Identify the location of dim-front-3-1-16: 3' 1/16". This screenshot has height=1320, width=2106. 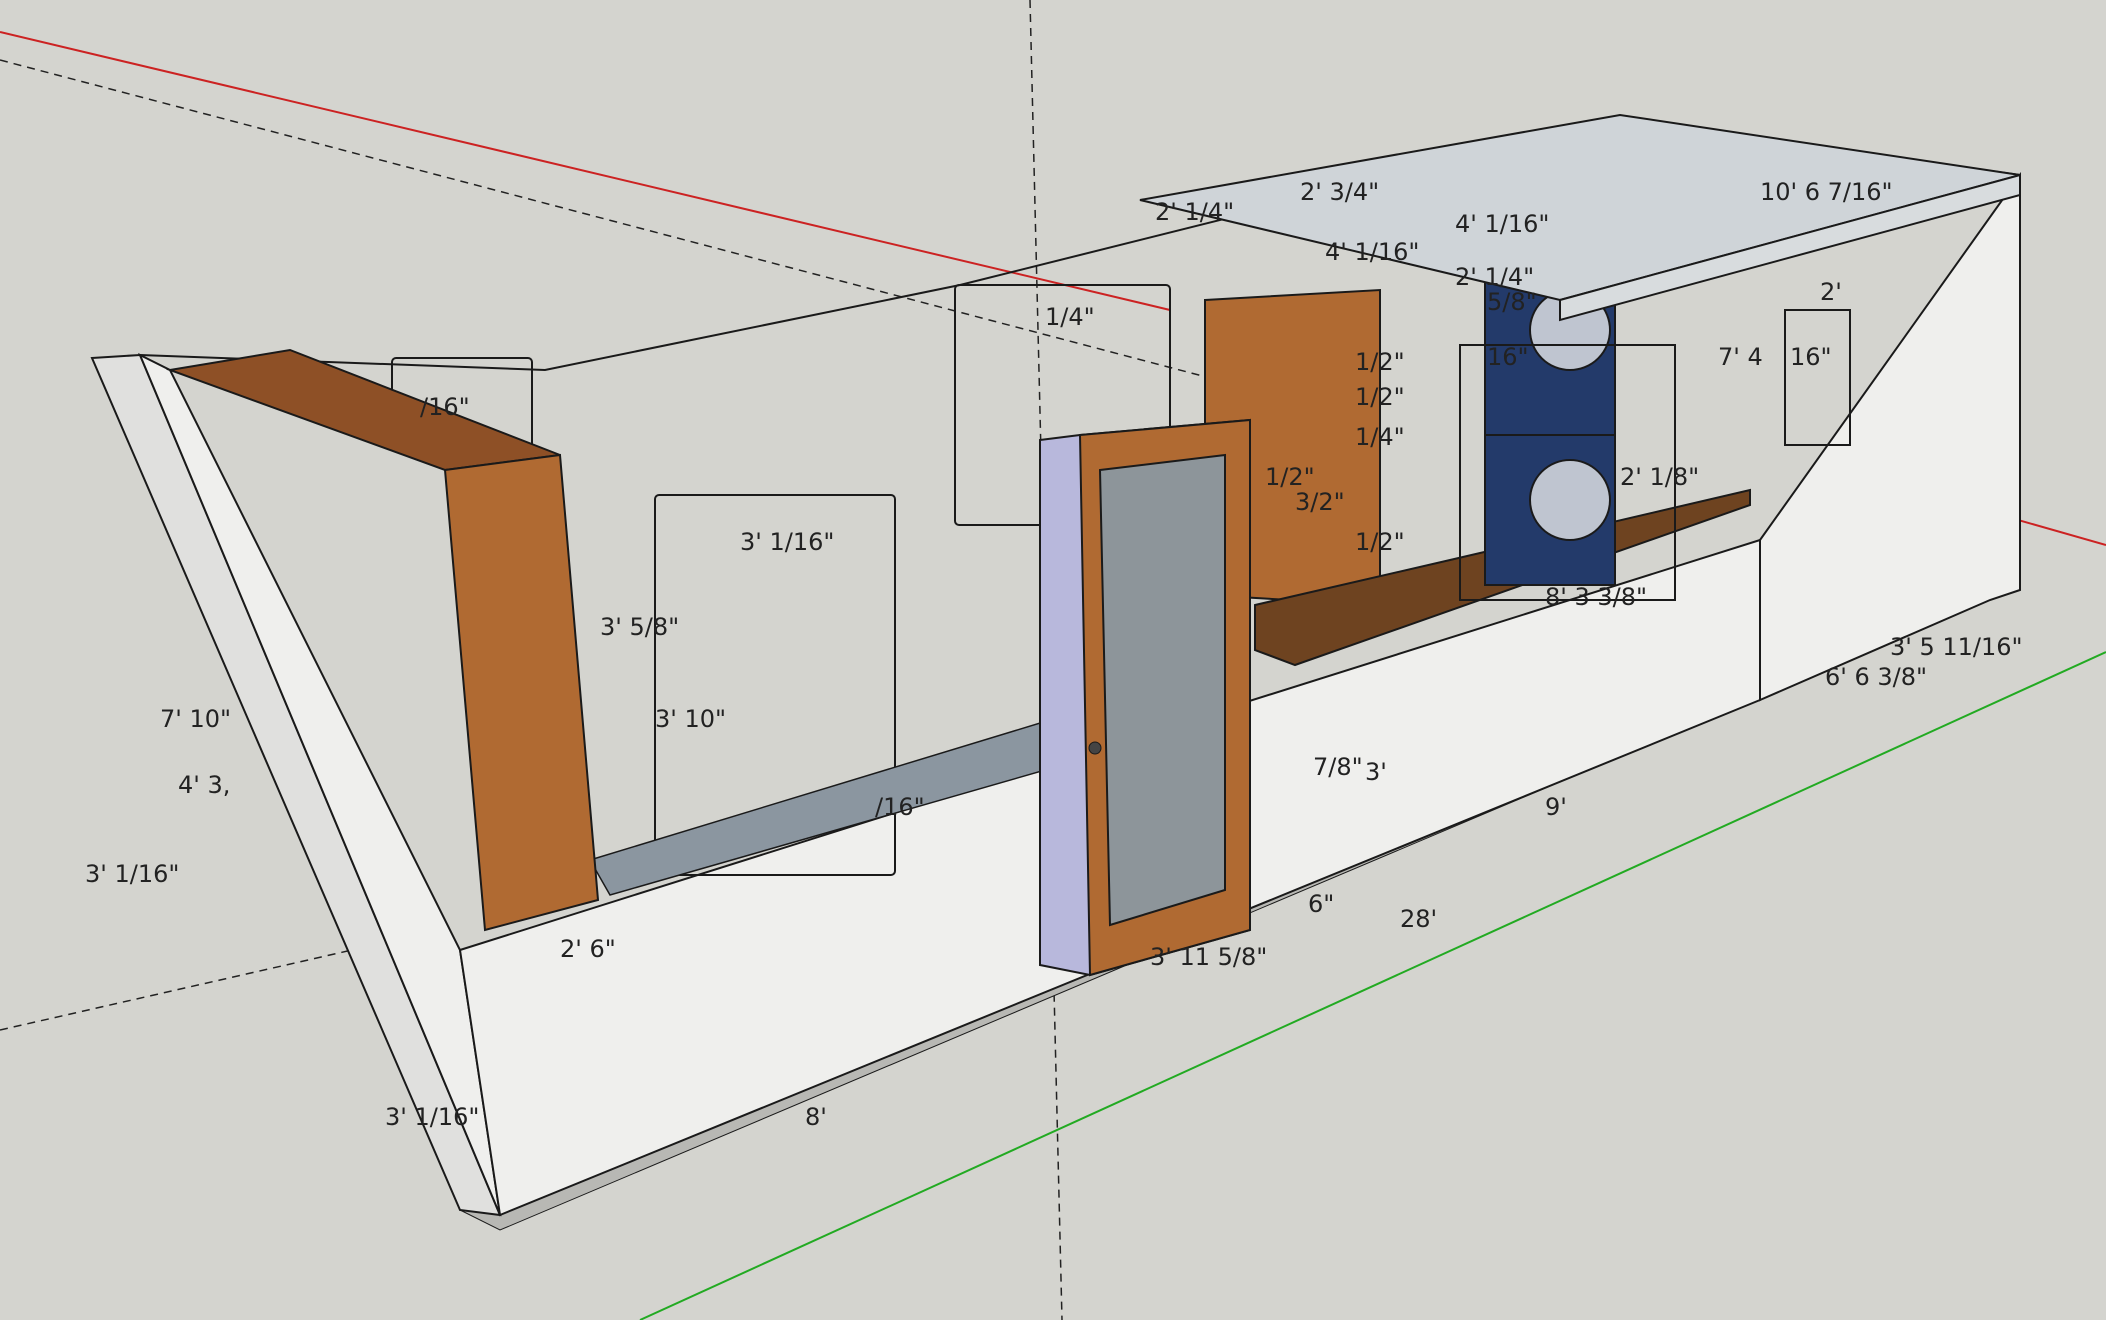
(432, 1117).